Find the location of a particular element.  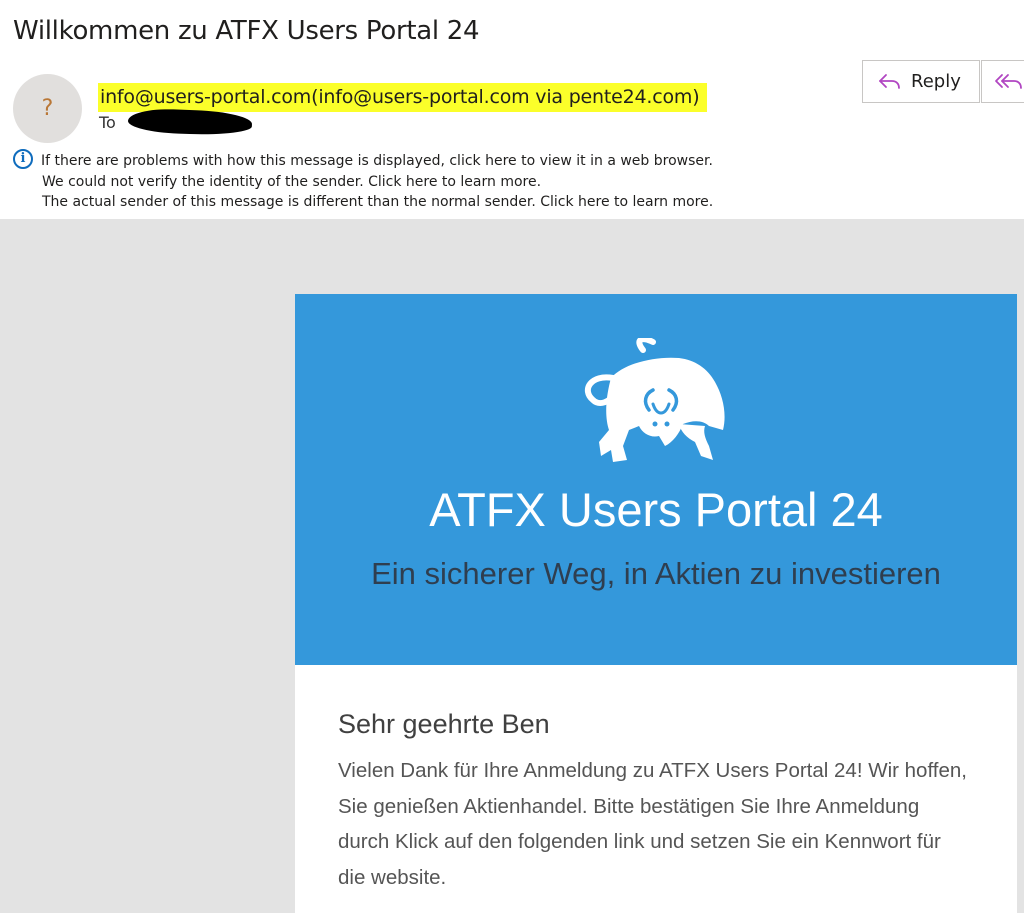

info-icon: i is located at coordinates (23, 159).